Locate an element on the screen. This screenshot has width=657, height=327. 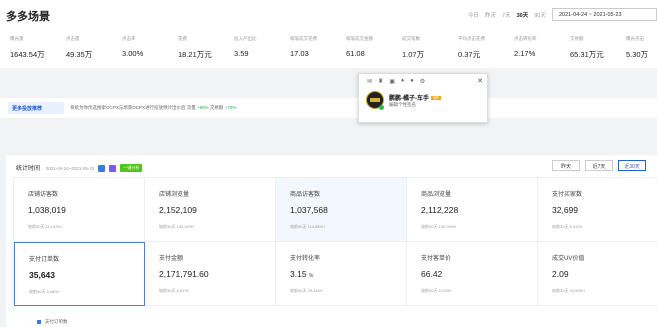
stat-card: 店铺浏览量 2,152,109 较前30天 130.34%↑ is located at coordinates (210, 210).